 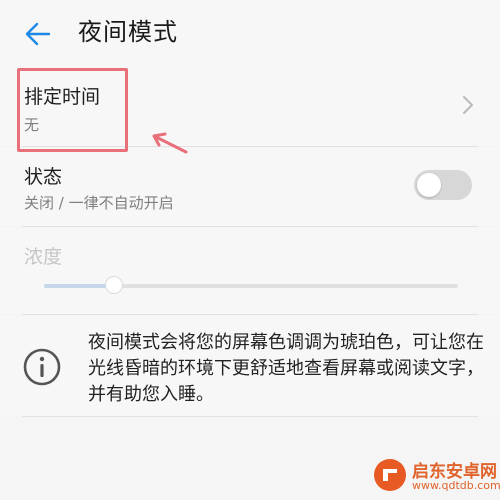 What do you see at coordinates (42, 367) in the screenshot?
I see `info-circle-icon` at bounding box center [42, 367].